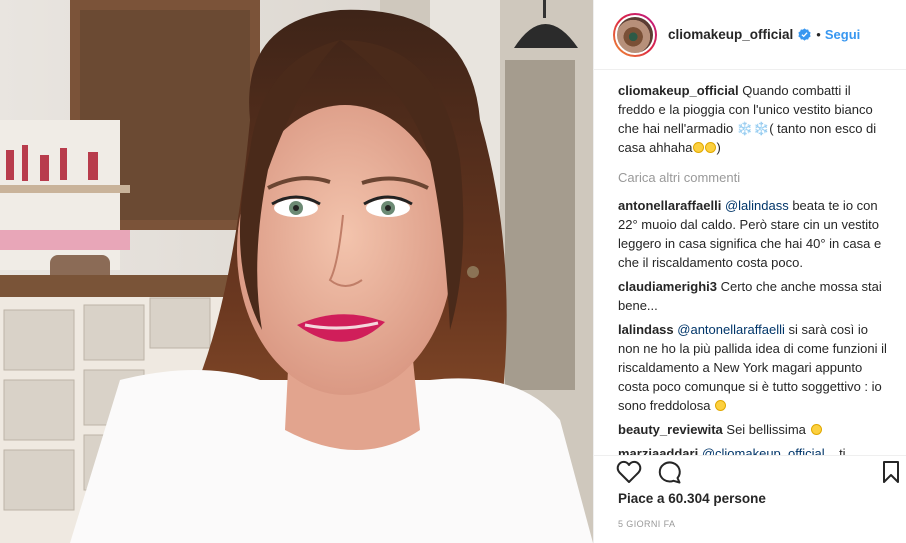  What do you see at coordinates (635, 34) in the screenshot?
I see `avatar` at bounding box center [635, 34].